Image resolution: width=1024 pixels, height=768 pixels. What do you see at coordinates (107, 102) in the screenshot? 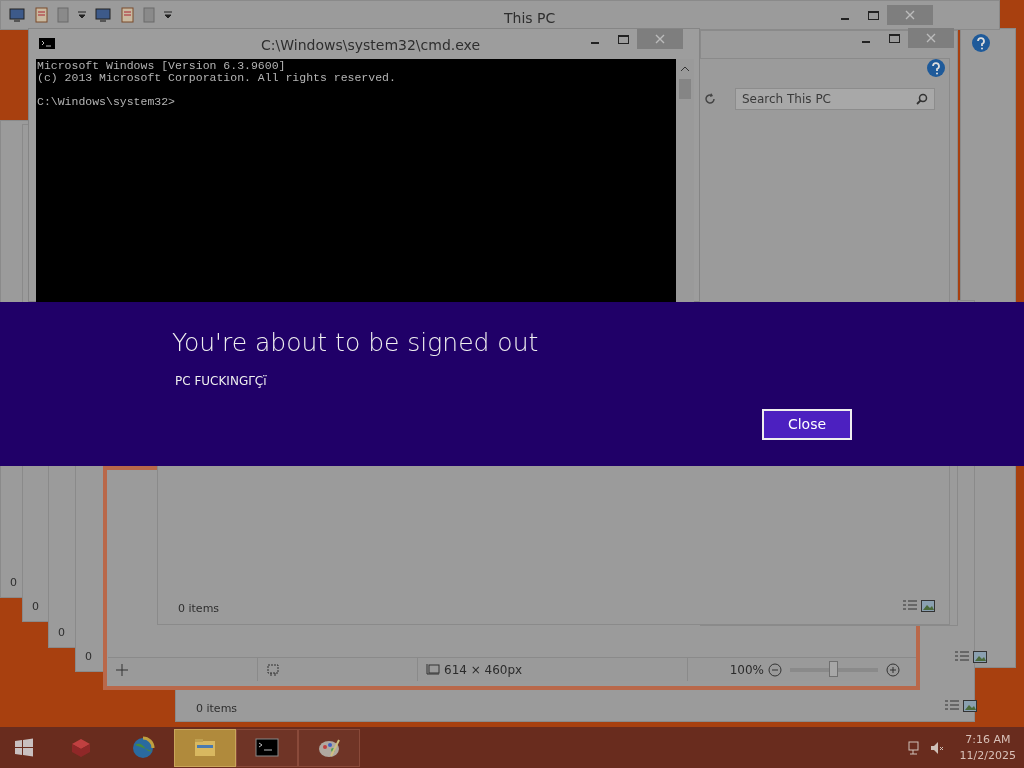
I see `console-line: C:\Windows\system32>` at bounding box center [107, 102].